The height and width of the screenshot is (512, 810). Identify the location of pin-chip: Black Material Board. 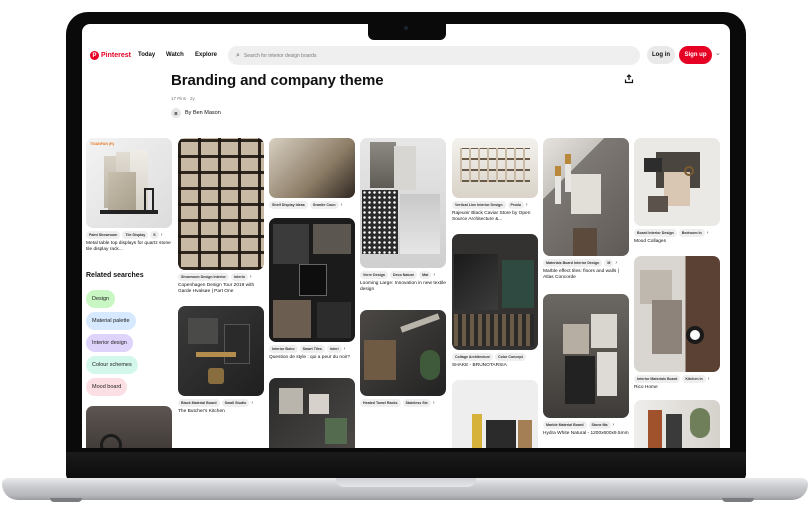
(199, 403).